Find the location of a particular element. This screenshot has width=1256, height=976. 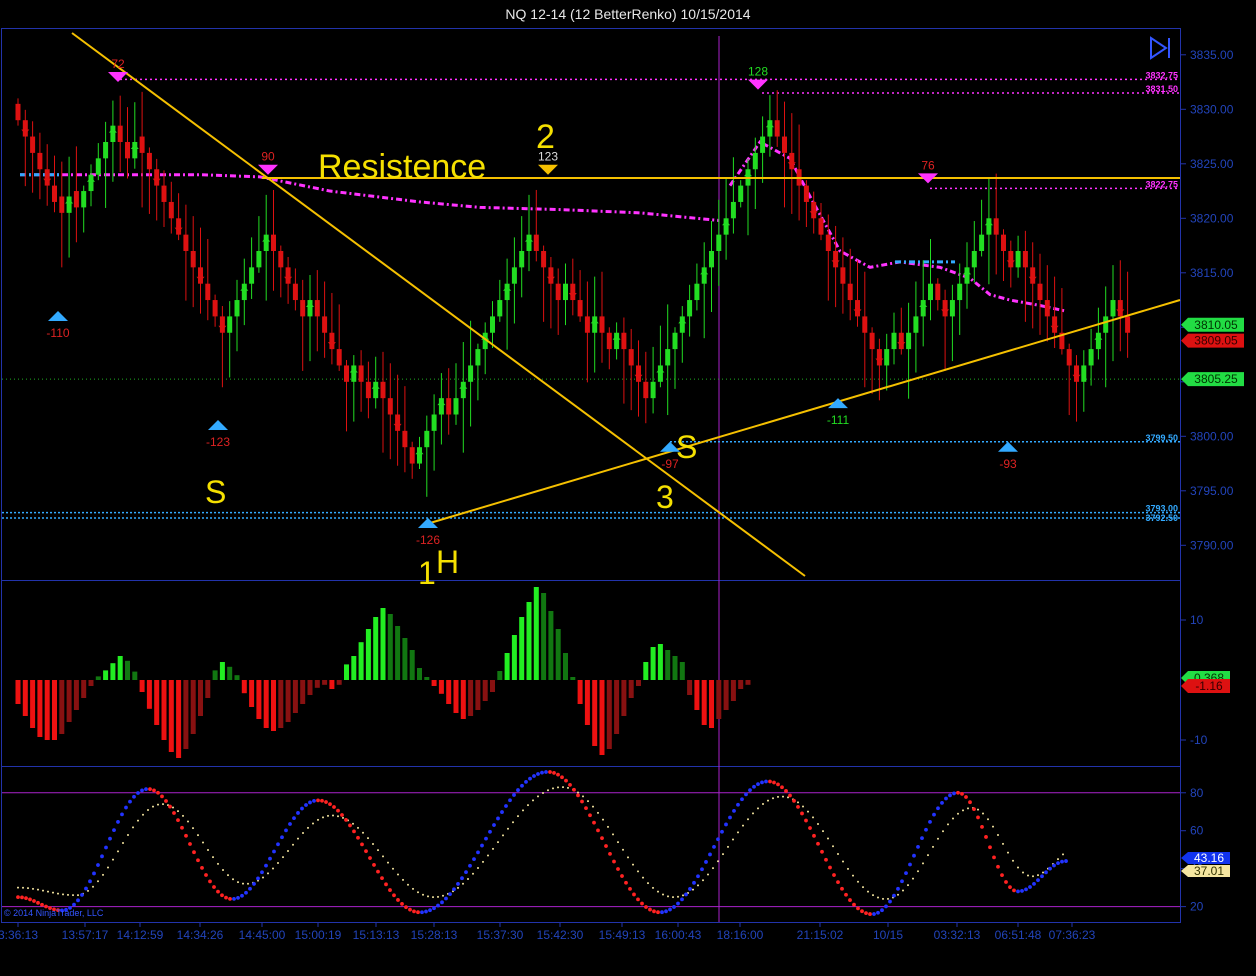

oscillator-axis: 8060402043.1637.01 is located at coordinates (1205, 850).